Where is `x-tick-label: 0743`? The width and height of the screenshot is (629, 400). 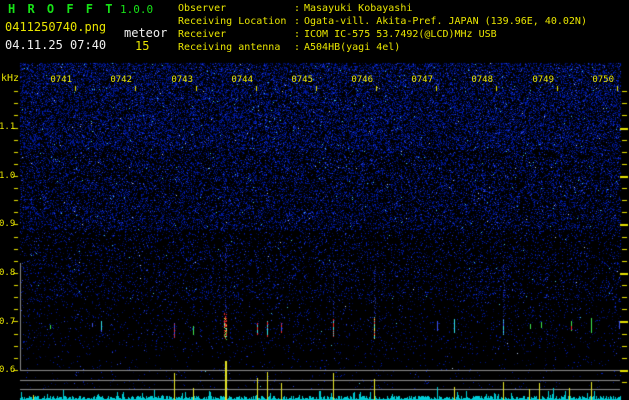
x-tick-label: 0743 is located at coordinates (182, 80).